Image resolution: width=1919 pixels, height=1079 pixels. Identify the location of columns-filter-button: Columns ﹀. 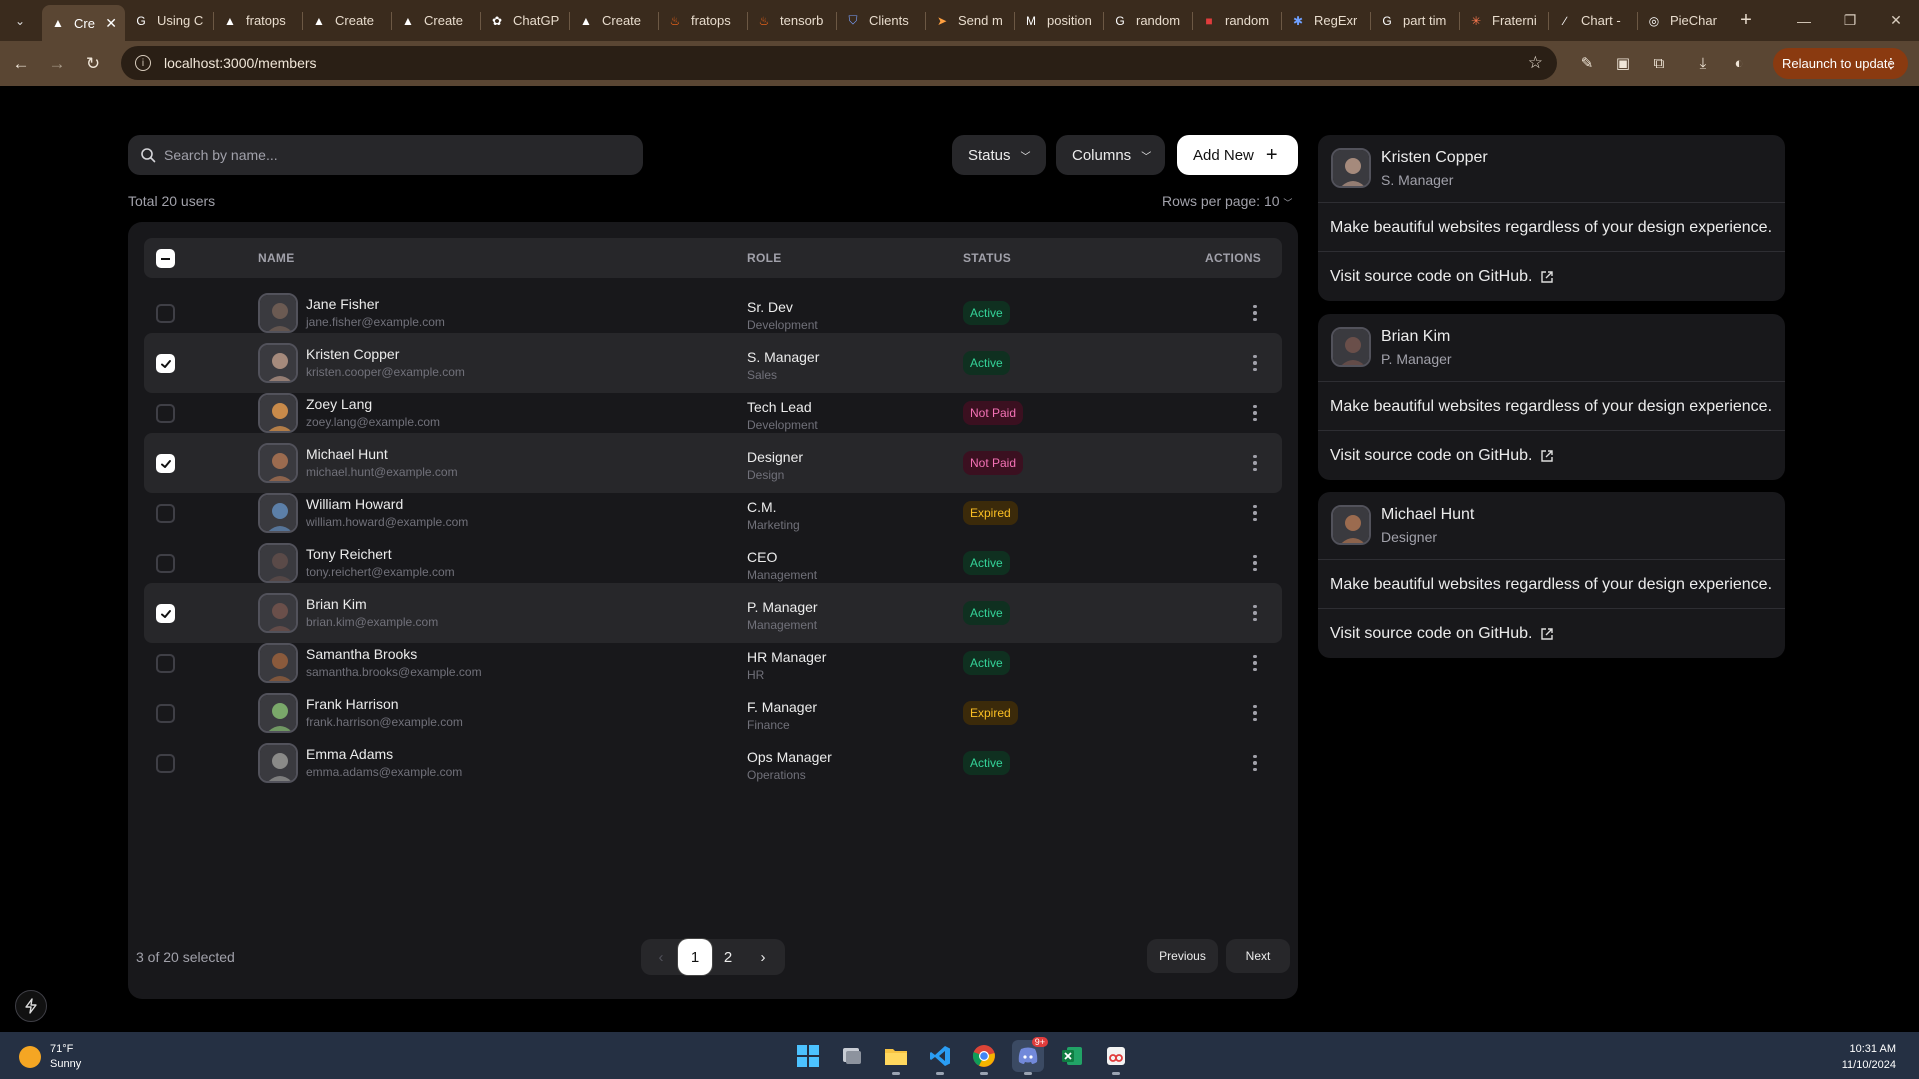
(1110, 155).